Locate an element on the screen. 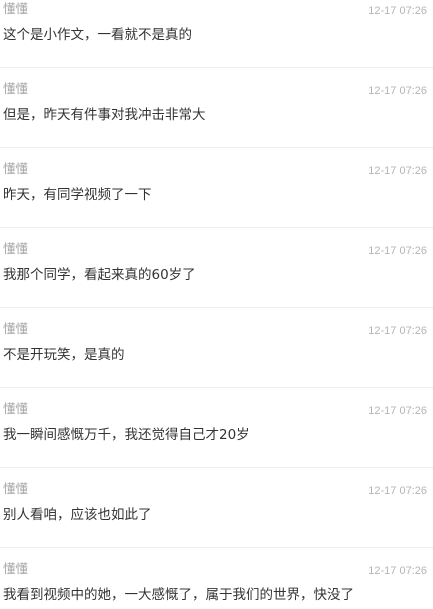 The height and width of the screenshot is (609, 433). comment-text: 昨天，有同学视频了一下 is located at coordinates (77, 195).